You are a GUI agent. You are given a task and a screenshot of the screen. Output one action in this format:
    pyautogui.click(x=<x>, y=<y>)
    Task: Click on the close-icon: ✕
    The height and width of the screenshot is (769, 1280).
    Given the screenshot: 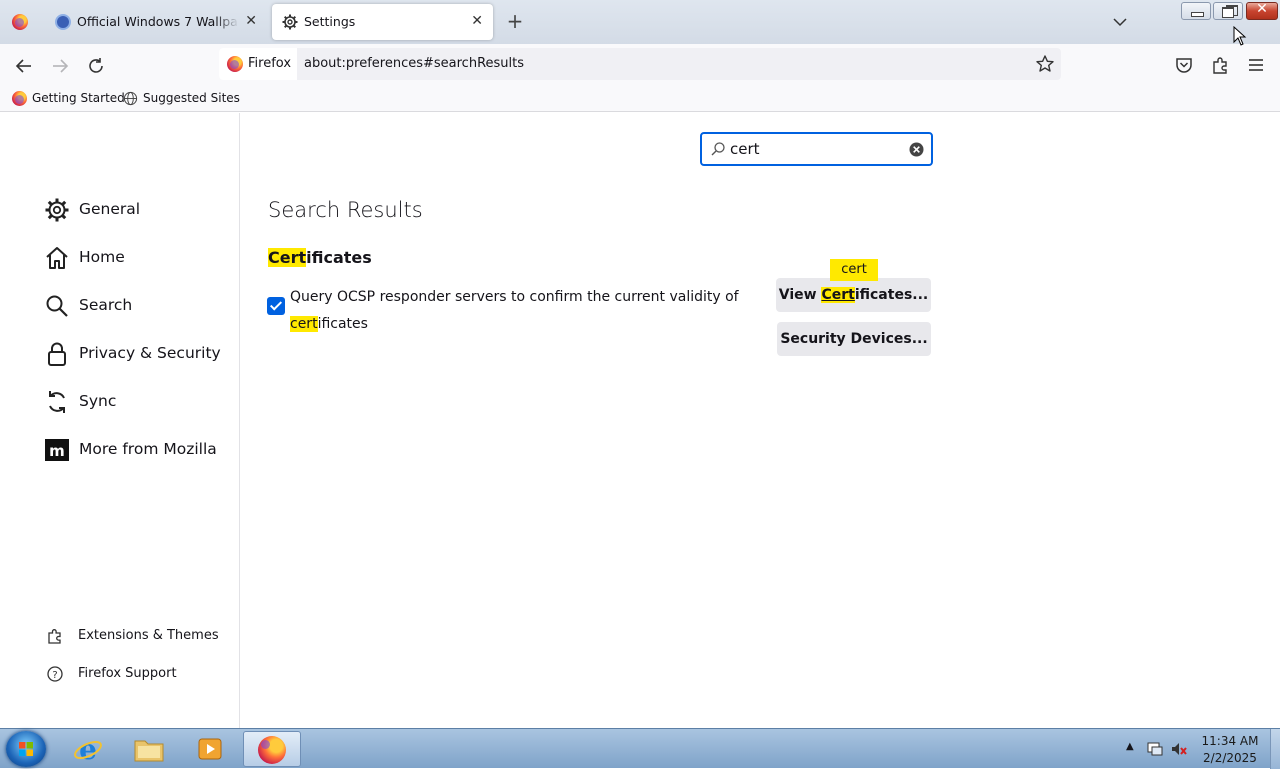 What is the action you would take?
    pyautogui.click(x=1262, y=9)
    